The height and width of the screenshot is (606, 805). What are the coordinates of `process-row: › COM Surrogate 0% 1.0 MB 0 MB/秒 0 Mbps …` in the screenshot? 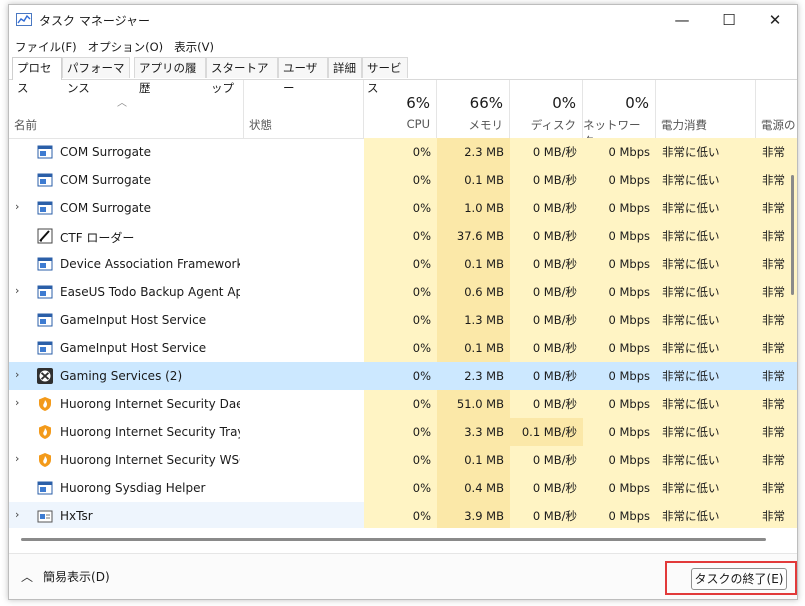 It's located at (403, 208).